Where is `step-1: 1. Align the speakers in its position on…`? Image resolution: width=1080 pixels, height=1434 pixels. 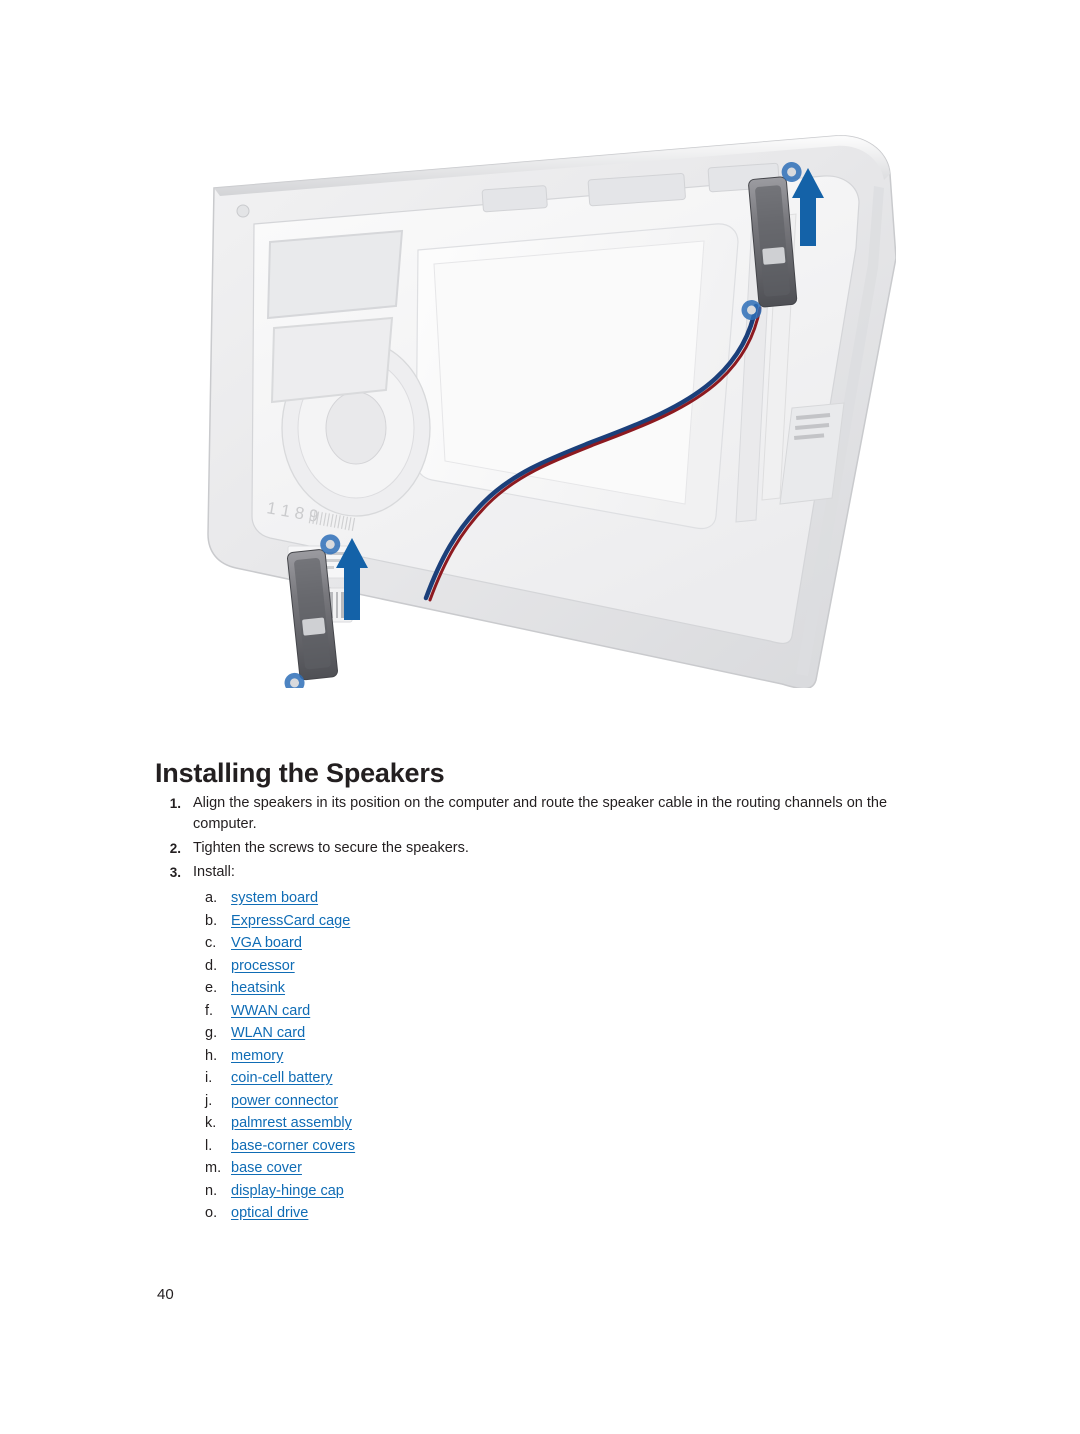
step-1: 1. Align the speakers in its position on… is located at coordinates (535, 814).